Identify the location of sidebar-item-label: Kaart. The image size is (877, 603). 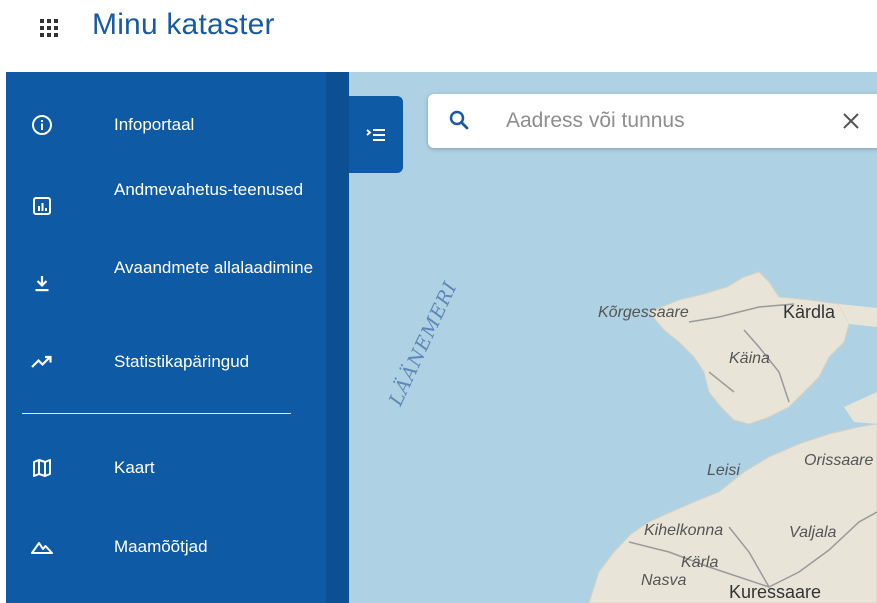
(134, 467).